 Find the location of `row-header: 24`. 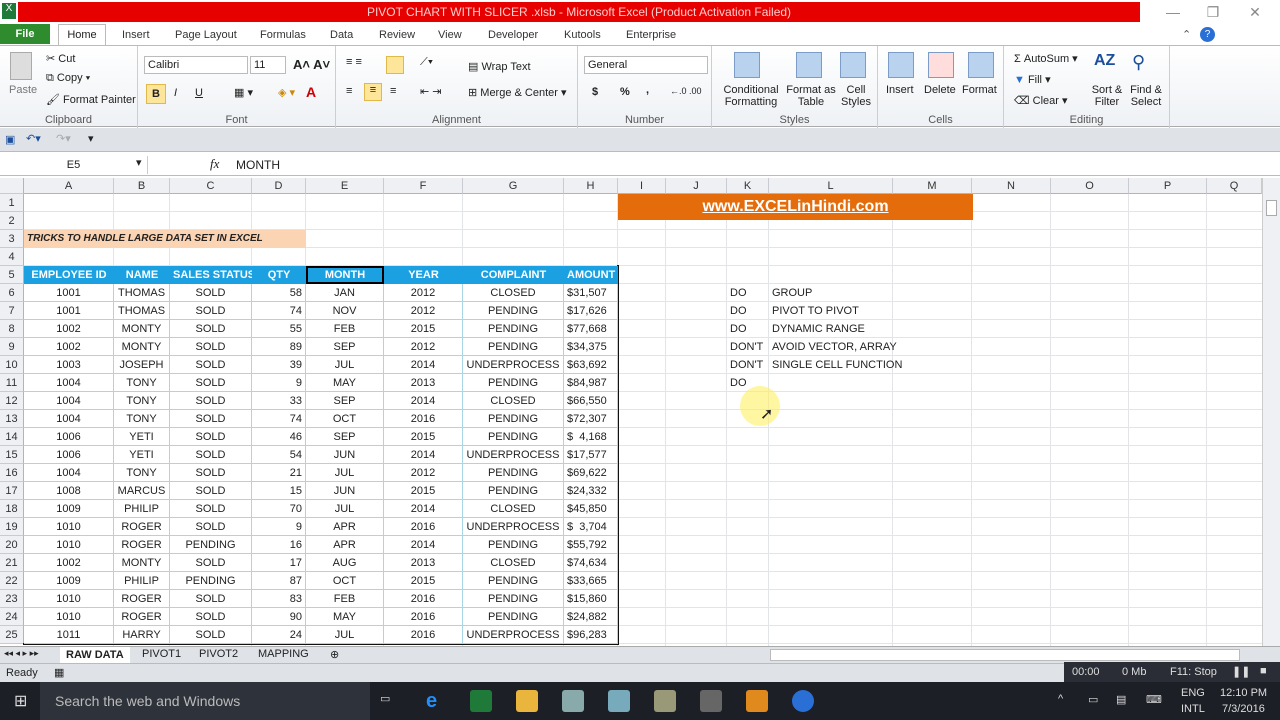

row-header: 24 is located at coordinates (12, 617).